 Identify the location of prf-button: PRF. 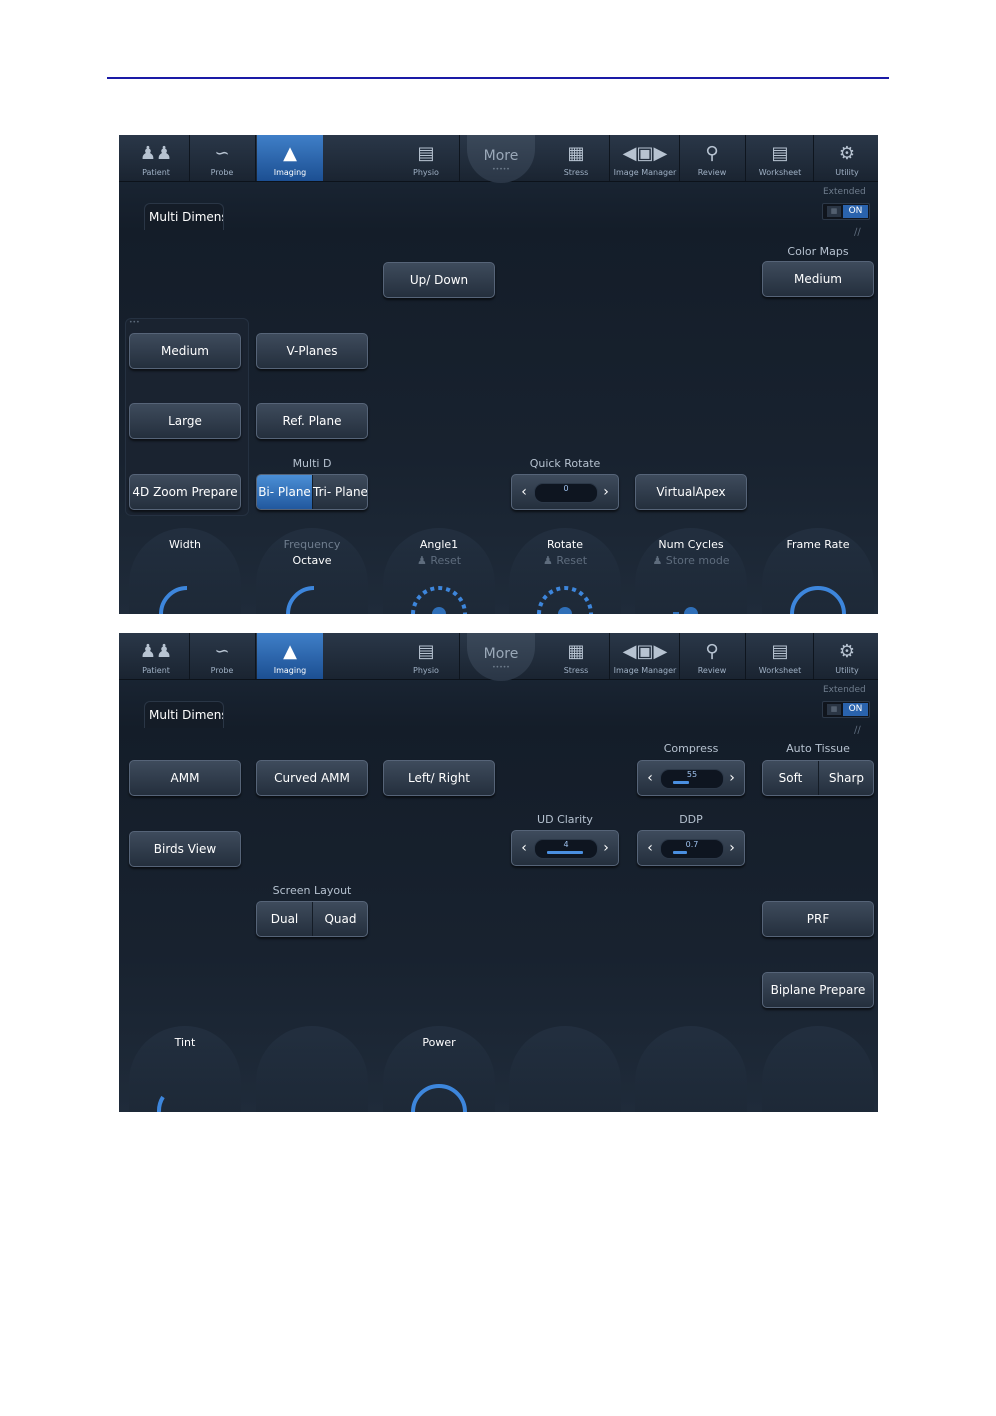
(818, 919).